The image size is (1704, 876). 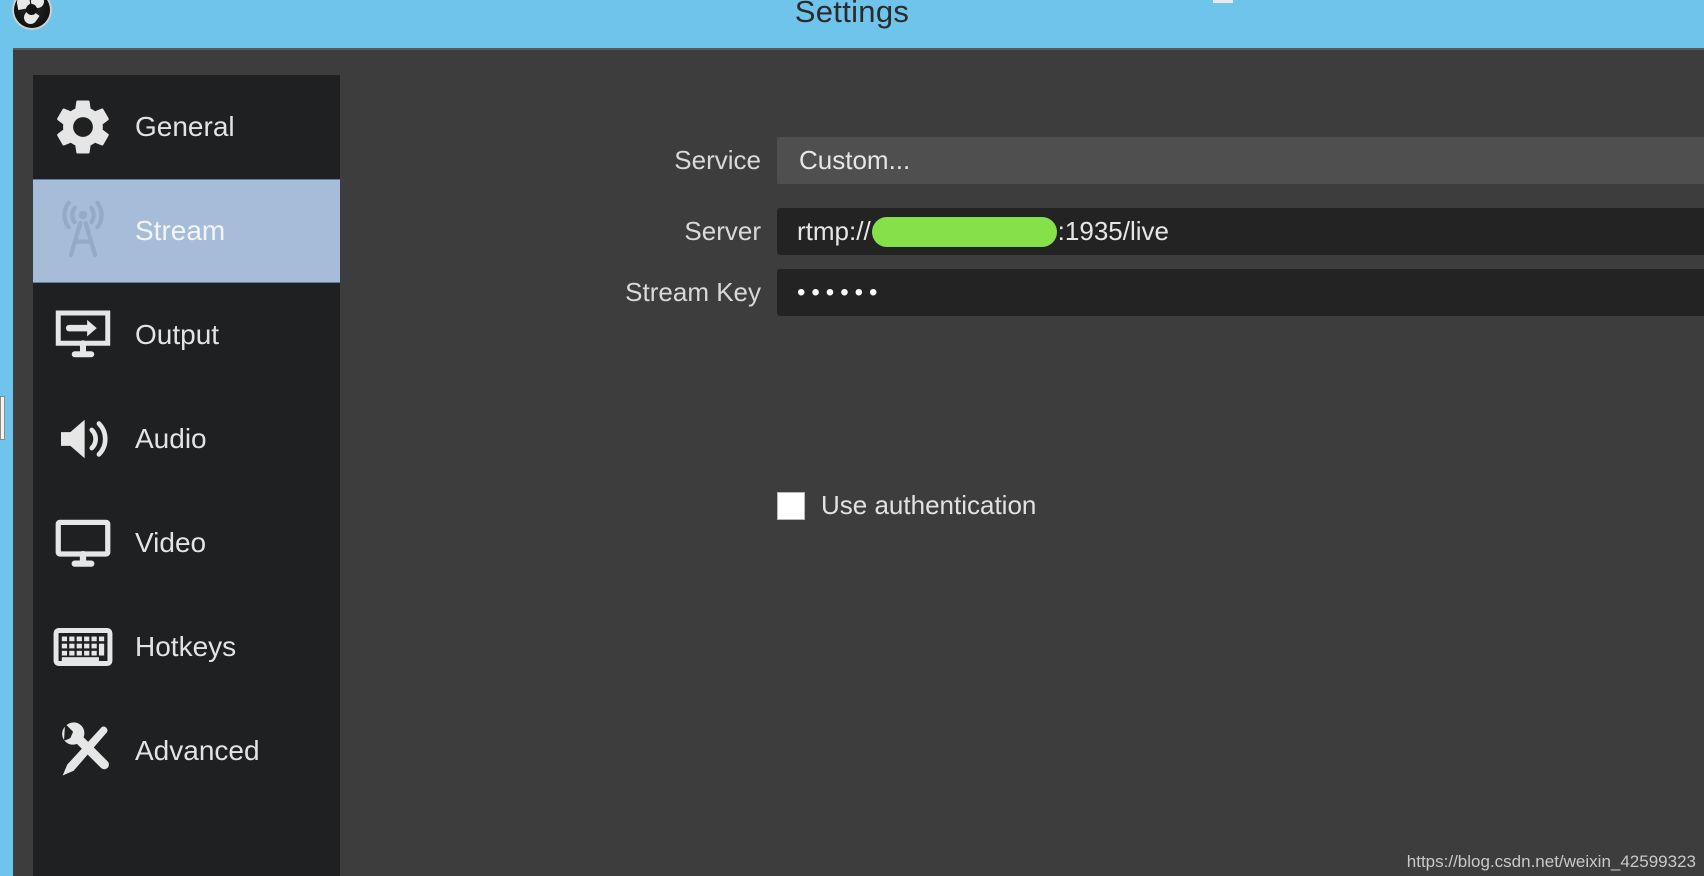 I want to click on sidebar-item-label: Audio, so click(x=171, y=438).